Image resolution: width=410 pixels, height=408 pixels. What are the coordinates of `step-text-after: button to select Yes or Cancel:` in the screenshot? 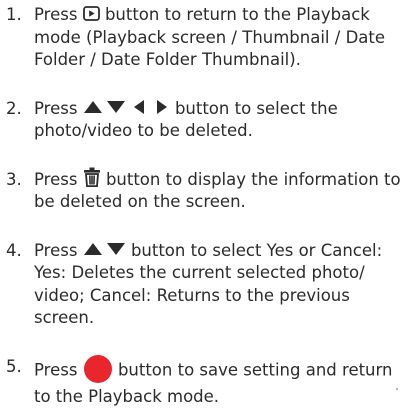 It's located at (256, 250).